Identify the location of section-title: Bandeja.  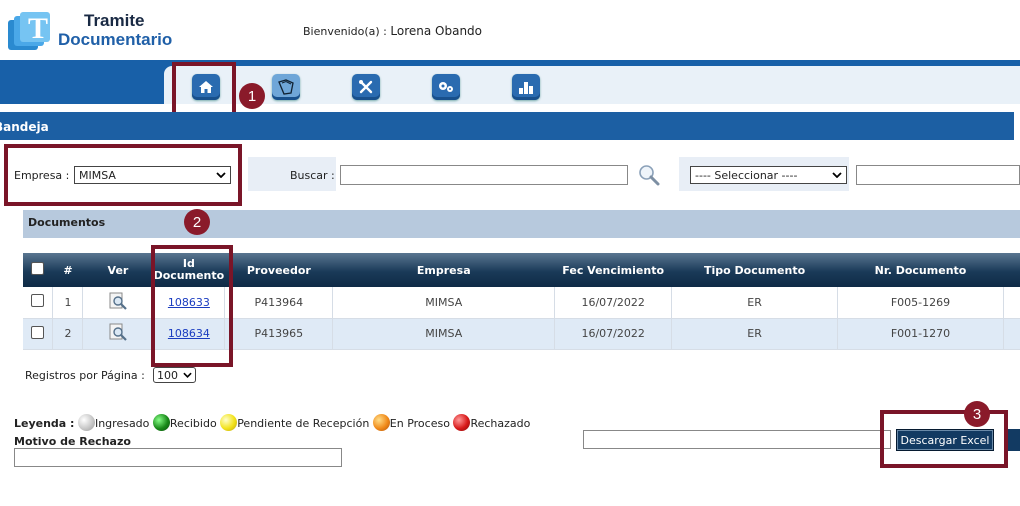
(507, 126).